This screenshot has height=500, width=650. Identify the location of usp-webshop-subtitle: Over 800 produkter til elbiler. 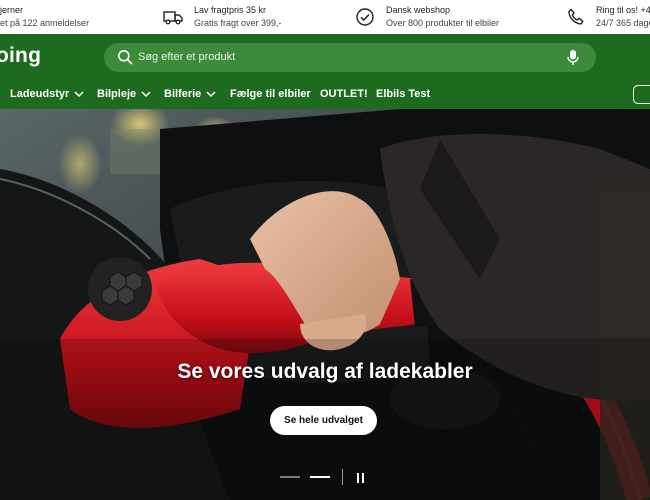
(443, 23).